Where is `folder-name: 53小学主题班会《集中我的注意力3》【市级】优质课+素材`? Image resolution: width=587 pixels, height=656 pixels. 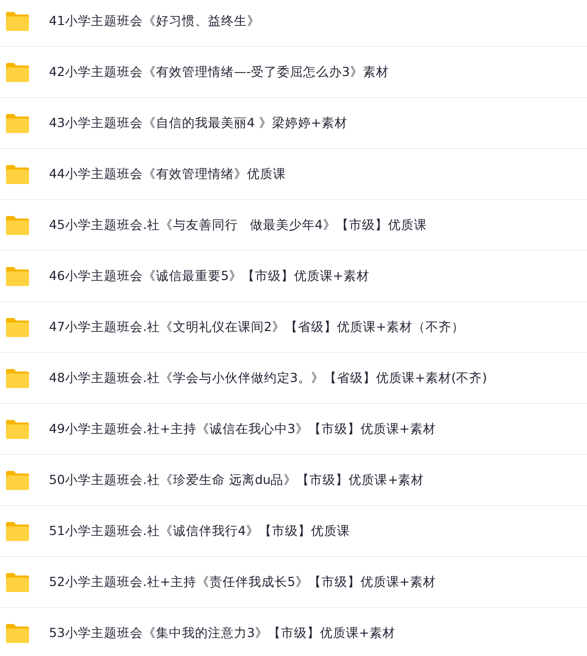 folder-name: 53小学主题班会《集中我的注意力3》【市级】优质课+素材 is located at coordinates (222, 633).